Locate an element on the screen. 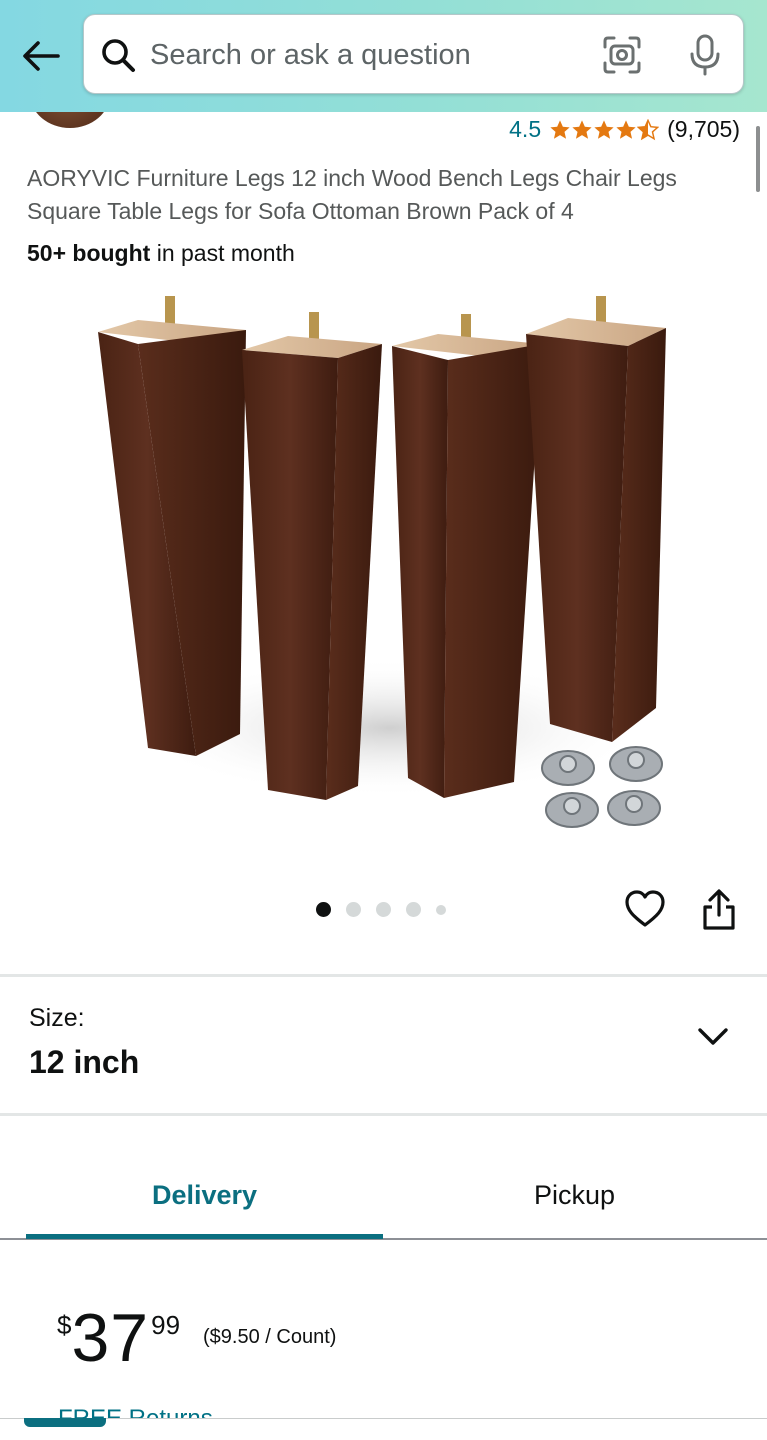 Image resolution: width=767 pixels, height=1440 pixels. star-rating is located at coordinates (604, 129).